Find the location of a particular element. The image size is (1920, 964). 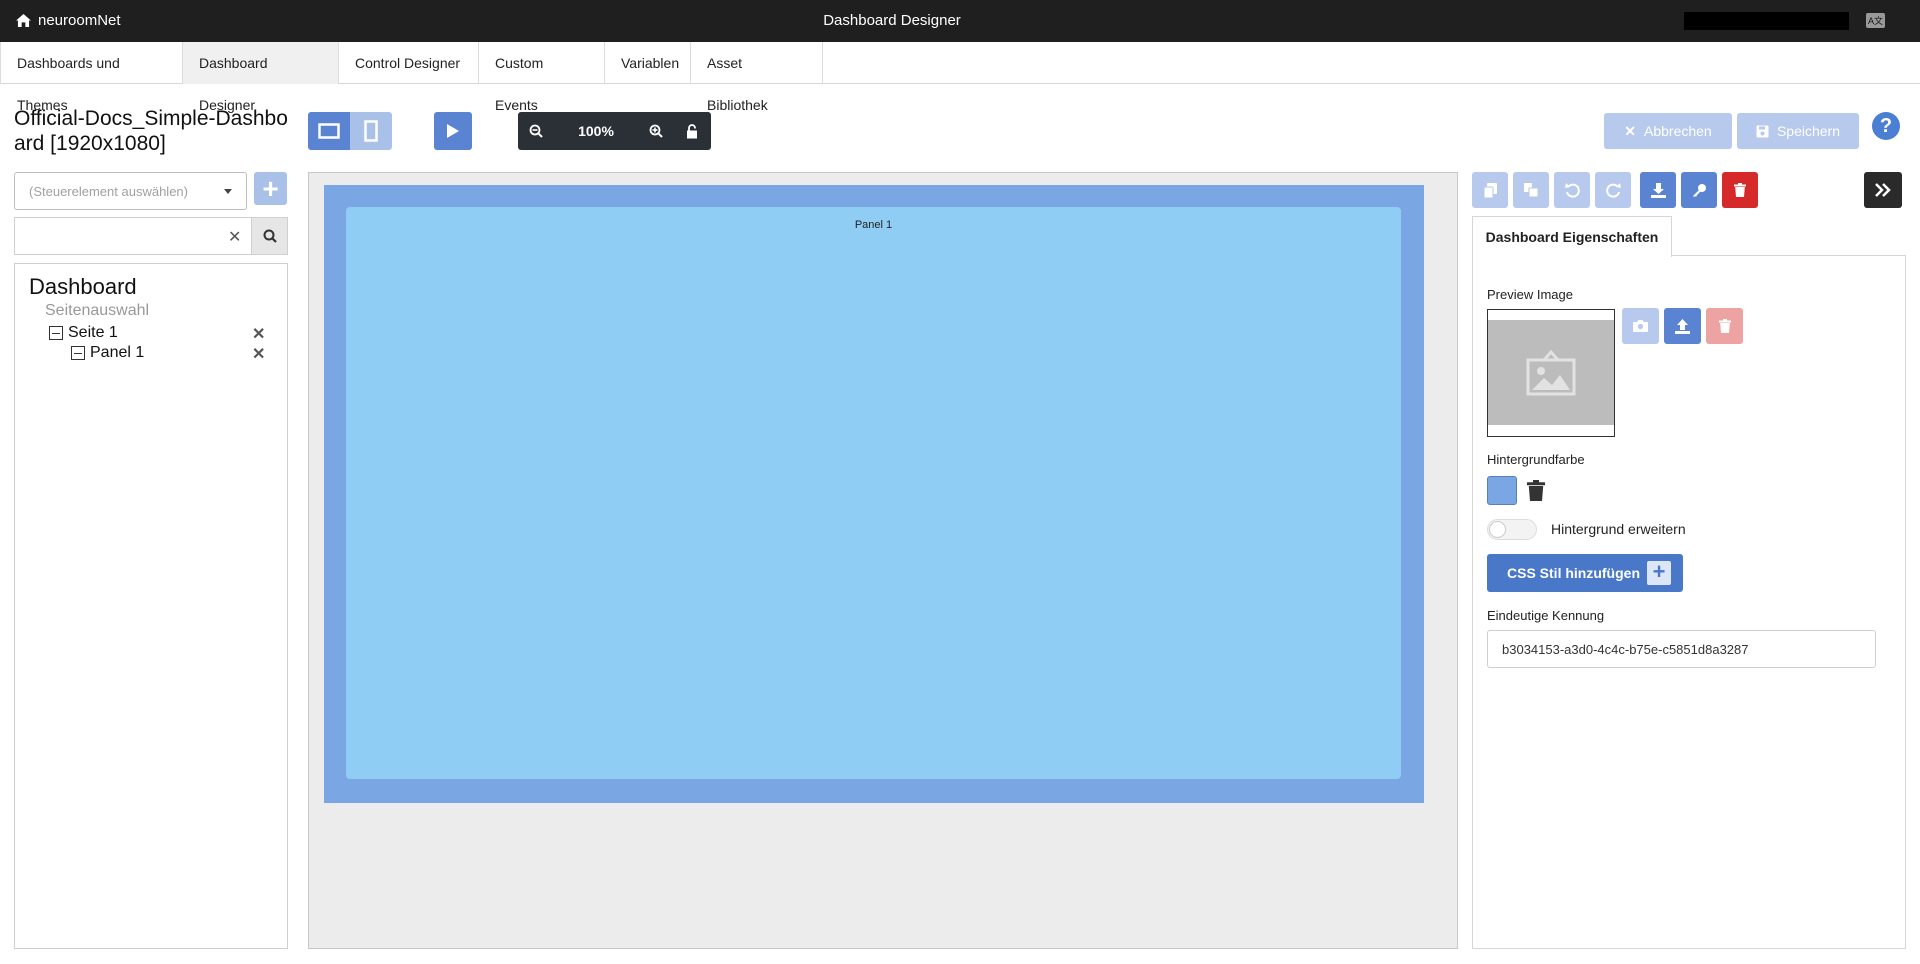

search-input is located at coordinates (132, 236).